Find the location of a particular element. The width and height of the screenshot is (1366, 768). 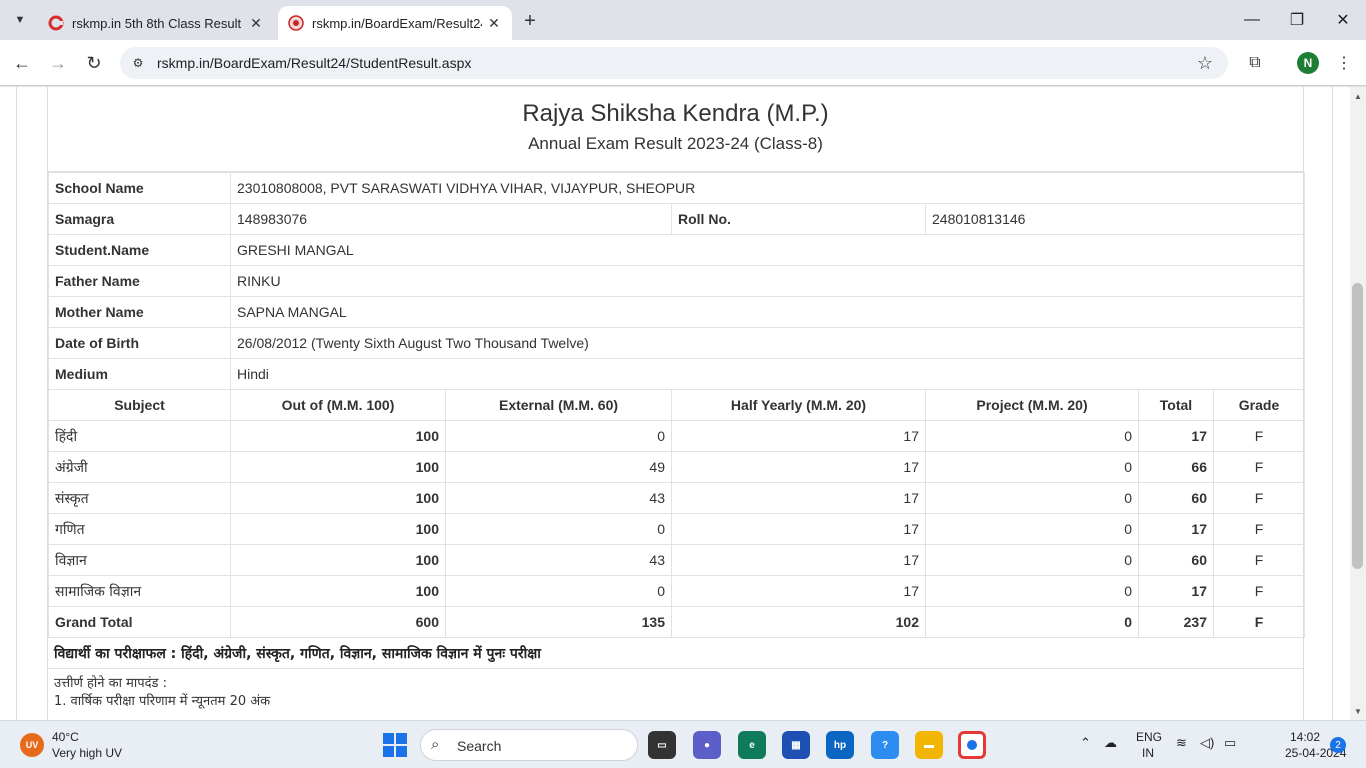

taskbar-search: ⌕ Search is located at coordinates (529, 745).